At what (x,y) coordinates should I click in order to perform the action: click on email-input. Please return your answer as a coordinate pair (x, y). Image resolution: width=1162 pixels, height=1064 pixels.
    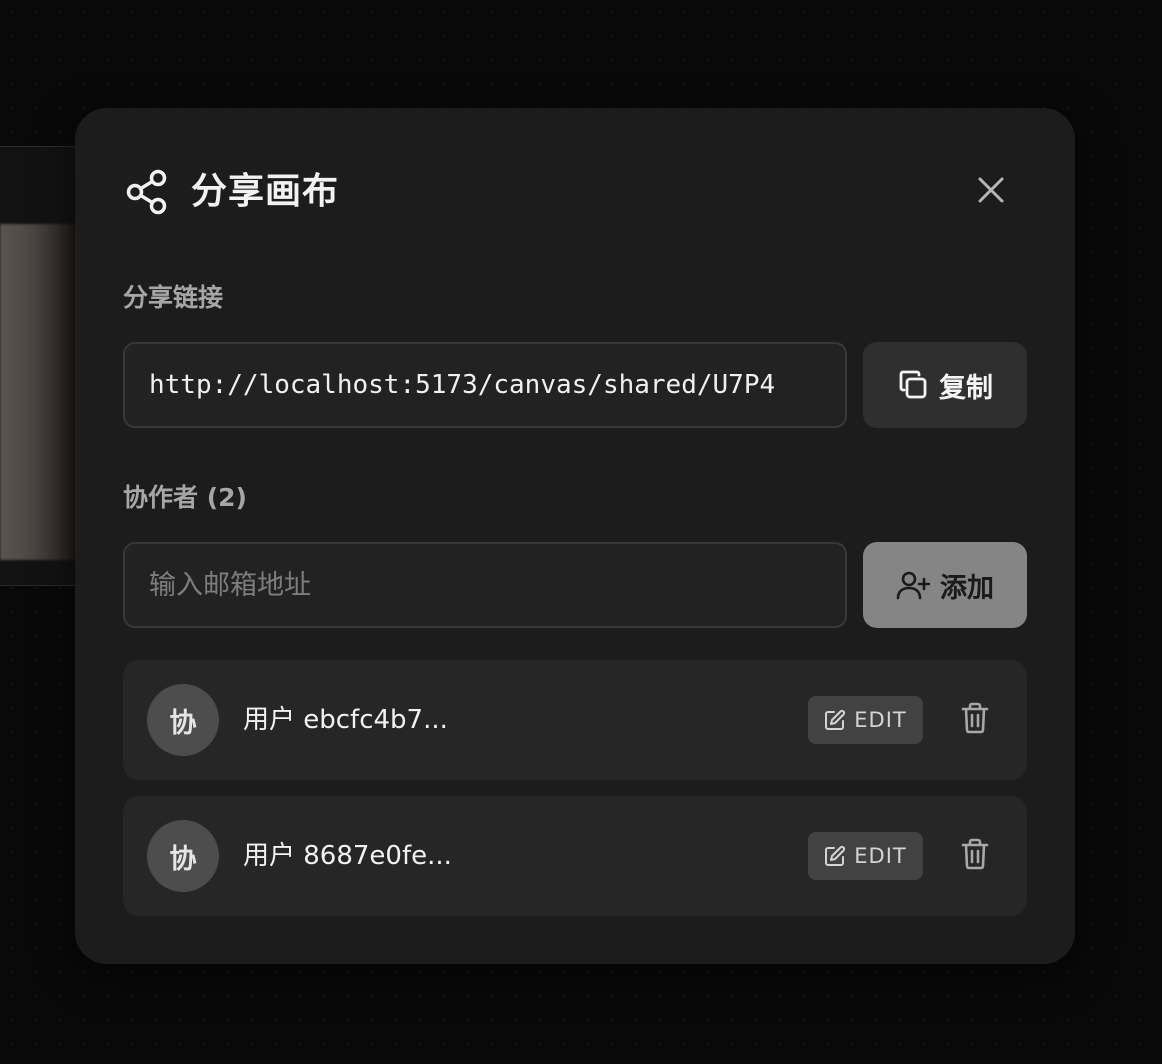
    Looking at the image, I should click on (485, 585).